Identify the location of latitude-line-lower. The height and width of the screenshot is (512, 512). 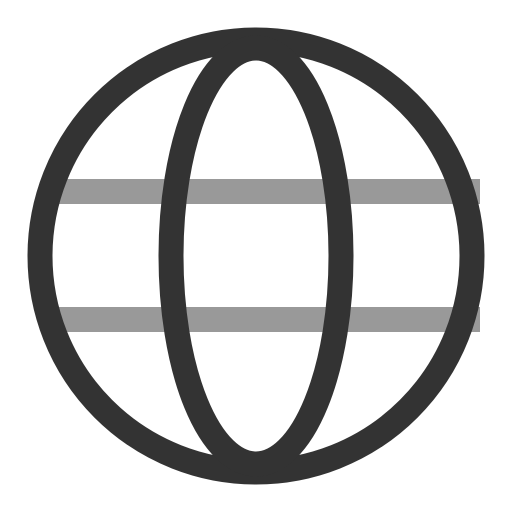
(269, 319).